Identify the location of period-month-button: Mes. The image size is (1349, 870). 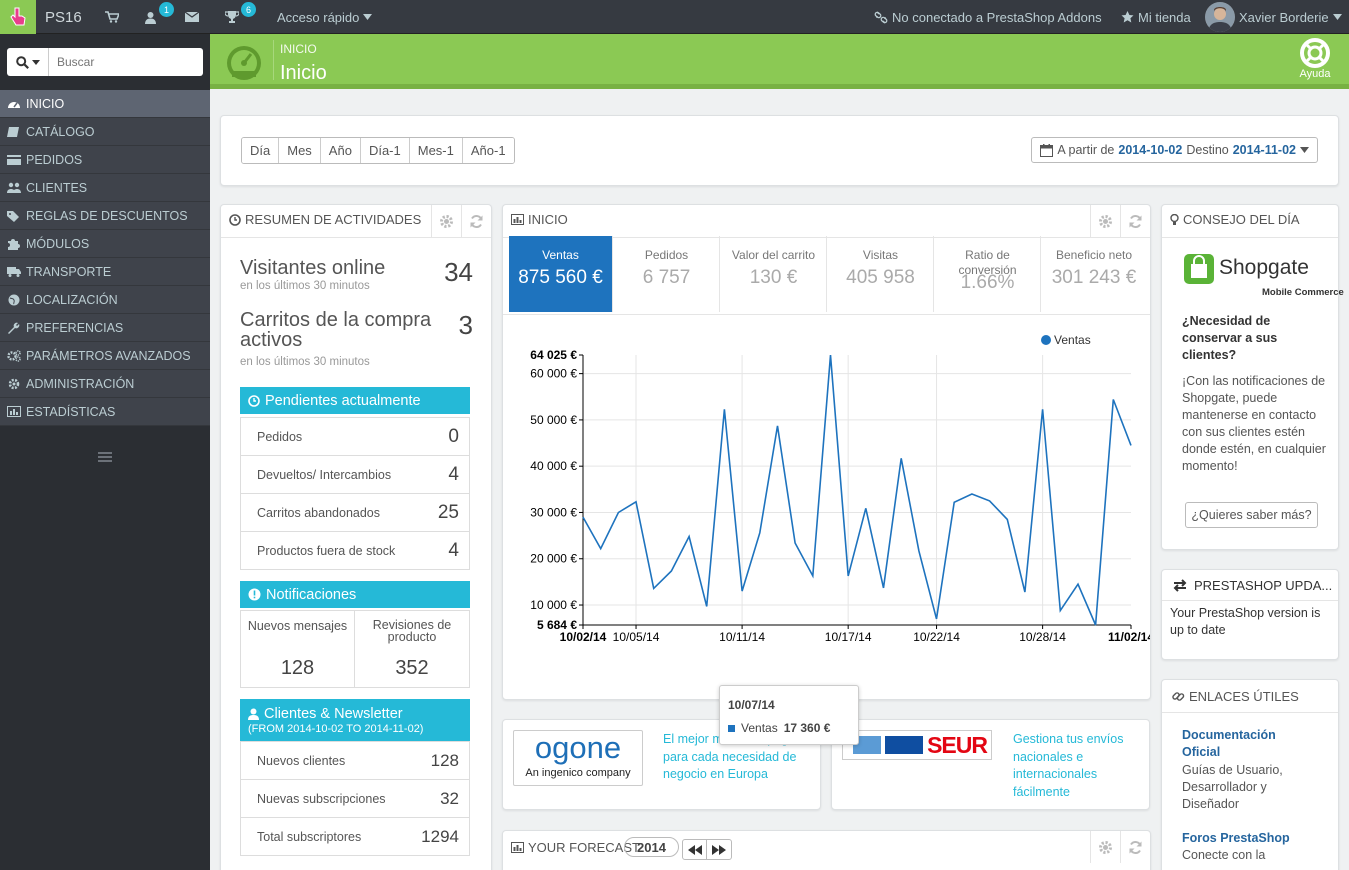
(300, 150).